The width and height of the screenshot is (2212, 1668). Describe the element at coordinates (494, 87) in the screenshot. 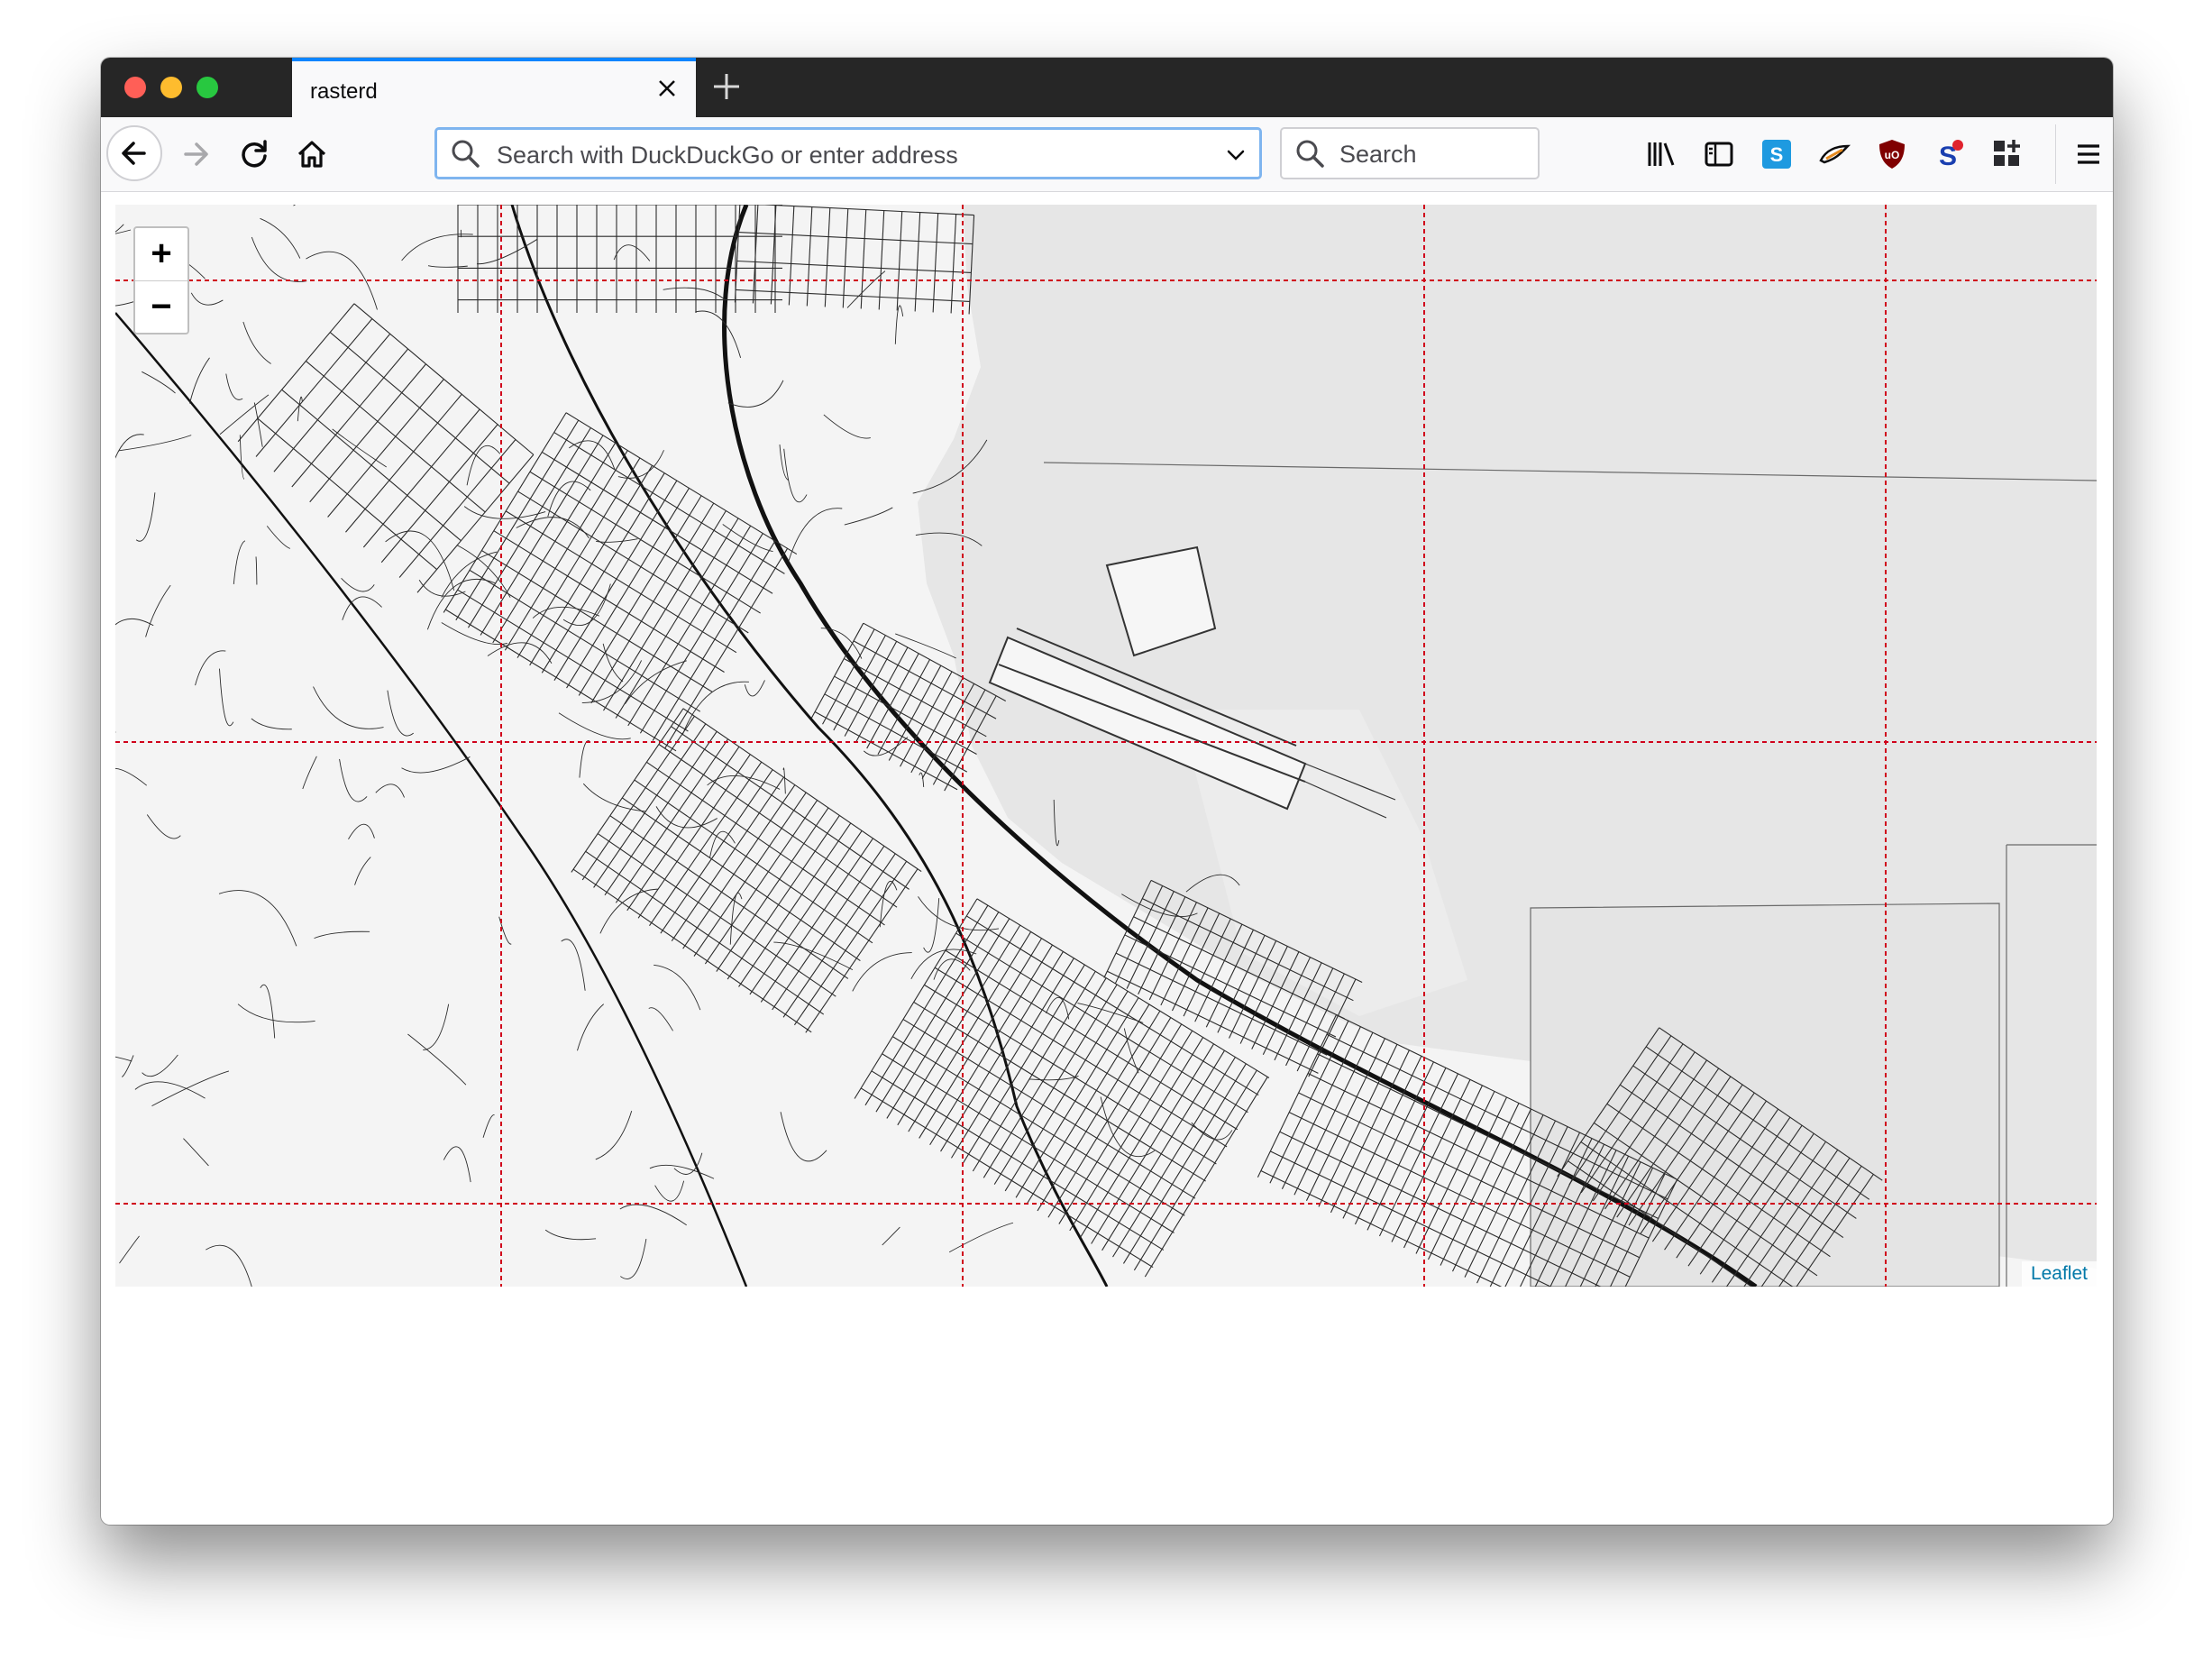

I see `tab-rasterd: rasterd` at that location.